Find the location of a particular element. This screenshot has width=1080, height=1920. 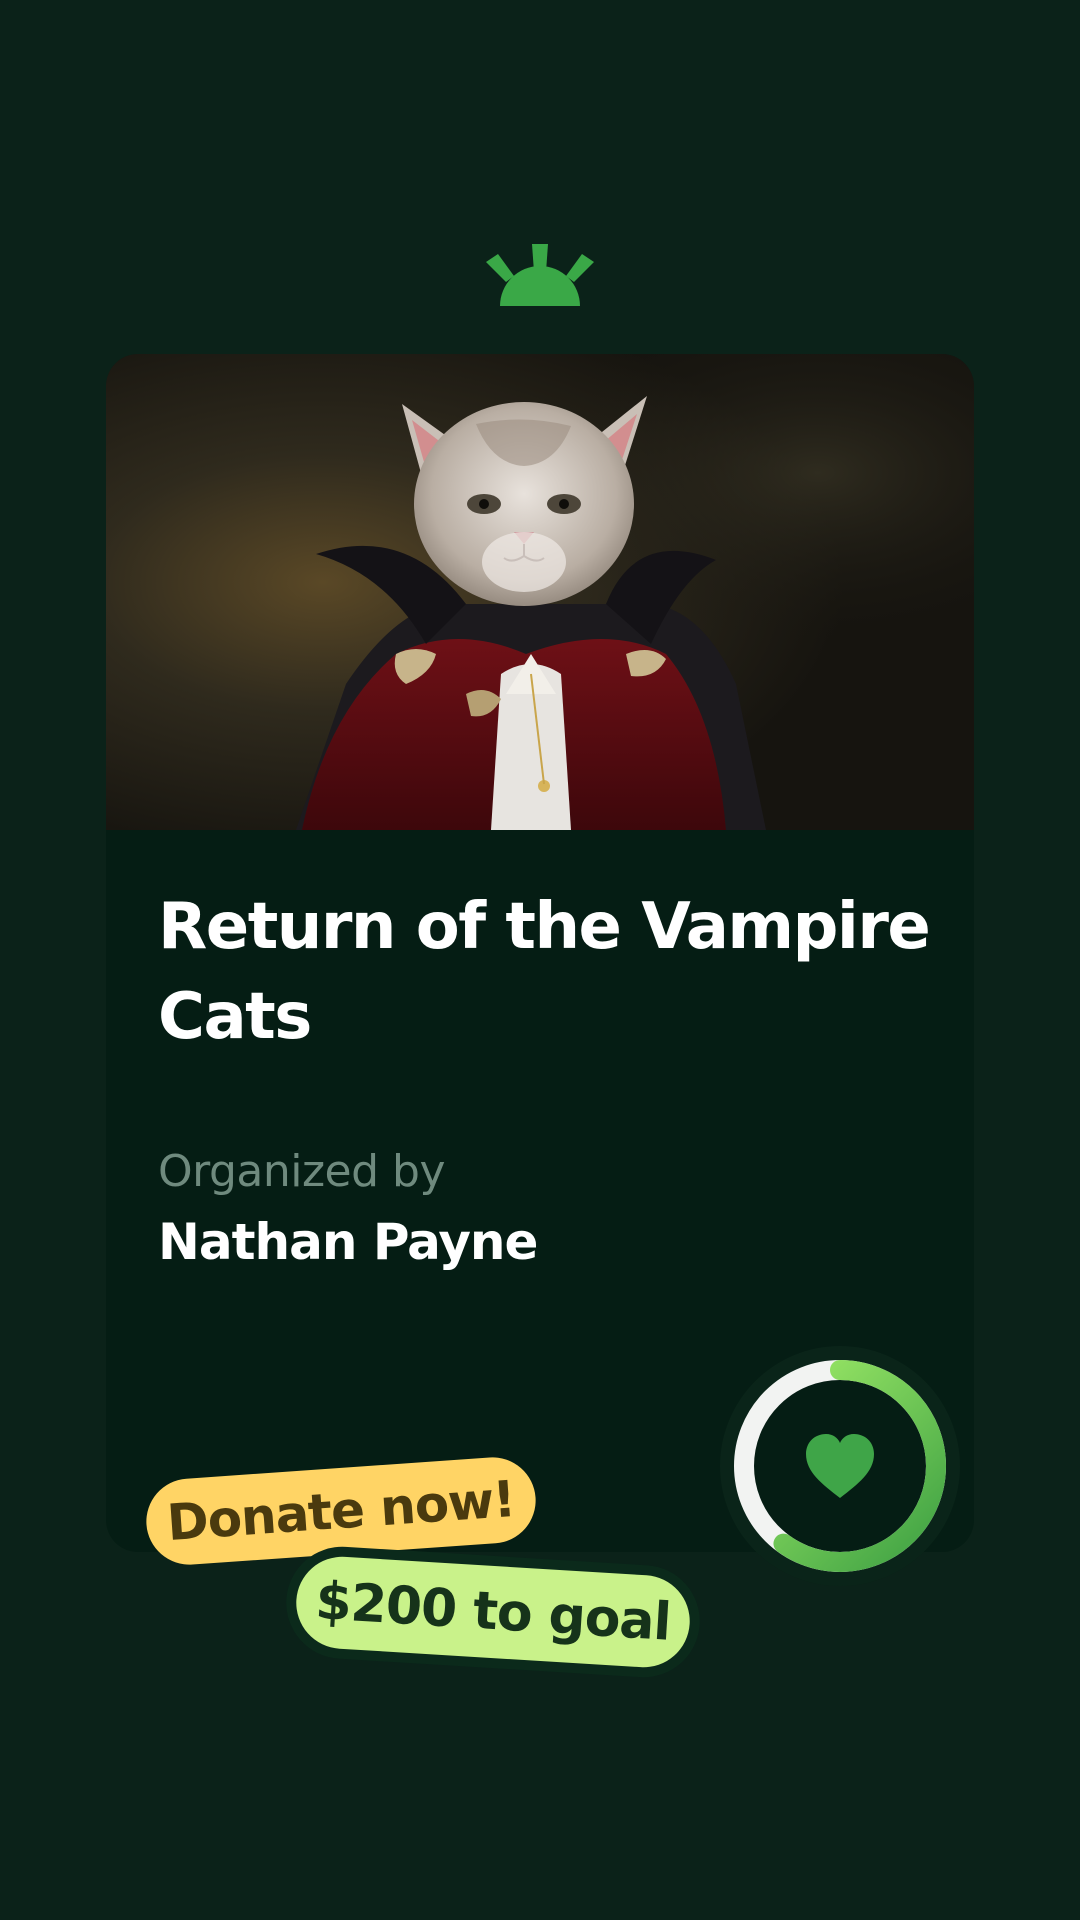

organizer-name: Nathan Payne is located at coordinates (348, 1242).